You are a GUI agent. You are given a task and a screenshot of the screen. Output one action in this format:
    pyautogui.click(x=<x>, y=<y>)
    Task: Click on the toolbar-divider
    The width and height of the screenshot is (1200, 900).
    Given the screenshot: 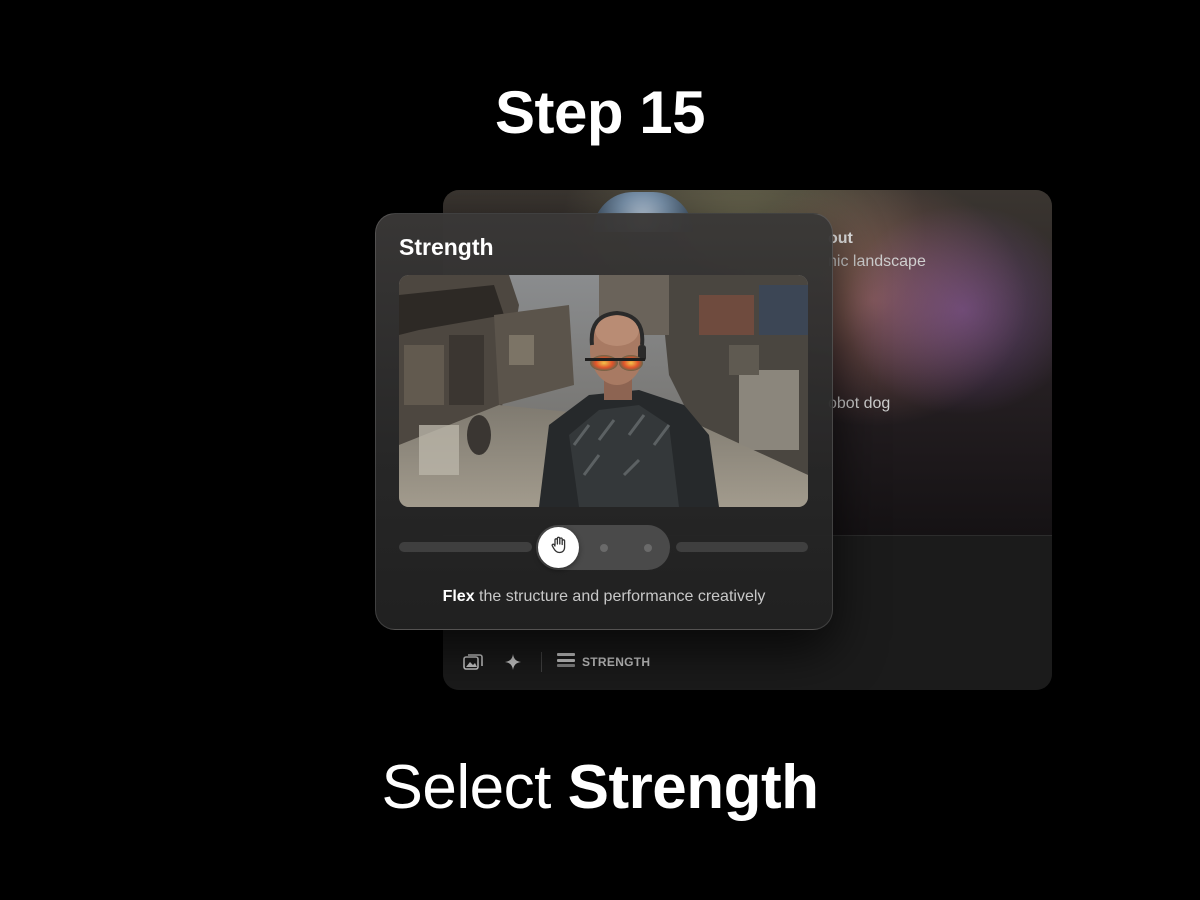 What is the action you would take?
    pyautogui.click(x=541, y=662)
    